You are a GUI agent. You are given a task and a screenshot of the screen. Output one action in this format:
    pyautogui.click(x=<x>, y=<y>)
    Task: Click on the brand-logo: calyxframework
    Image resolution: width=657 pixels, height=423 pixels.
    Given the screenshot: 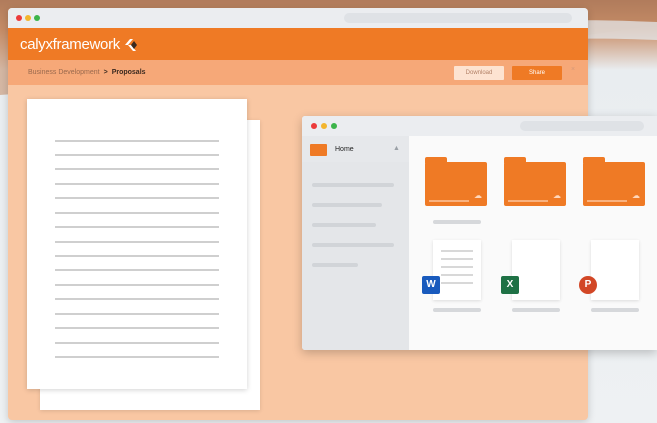 What is the action you would take?
    pyautogui.click(x=79, y=44)
    